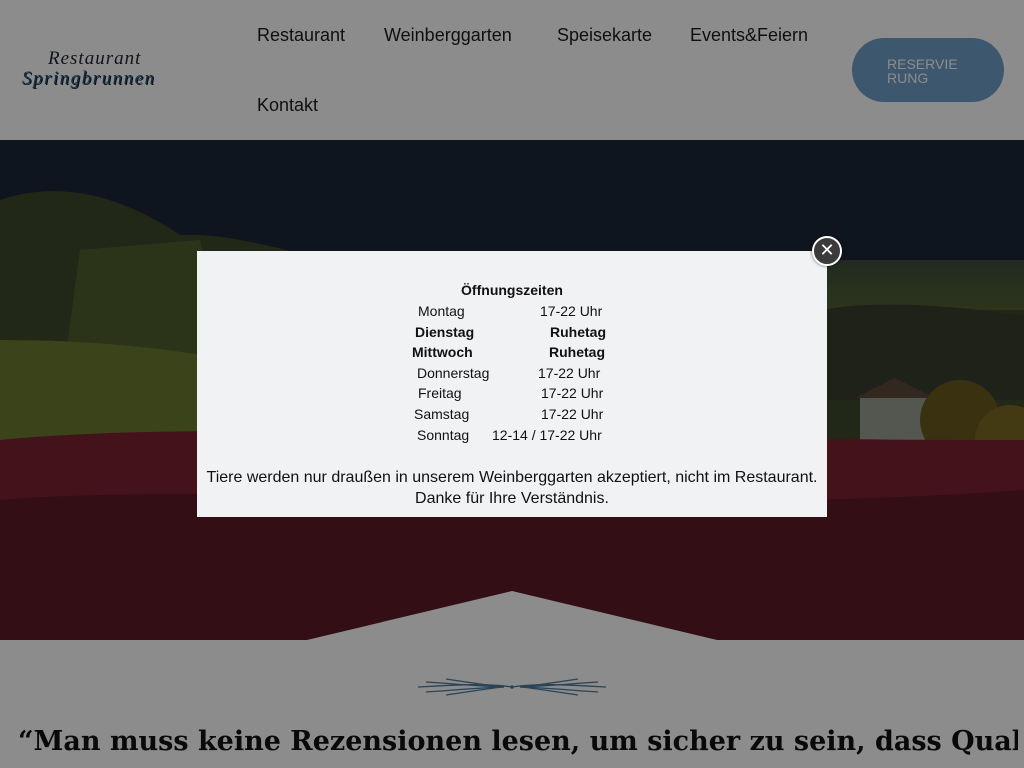 The image size is (1024, 768). What do you see at coordinates (517, 334) in the screenshot?
I see `hours-row: Dienstag Ruhetag` at bounding box center [517, 334].